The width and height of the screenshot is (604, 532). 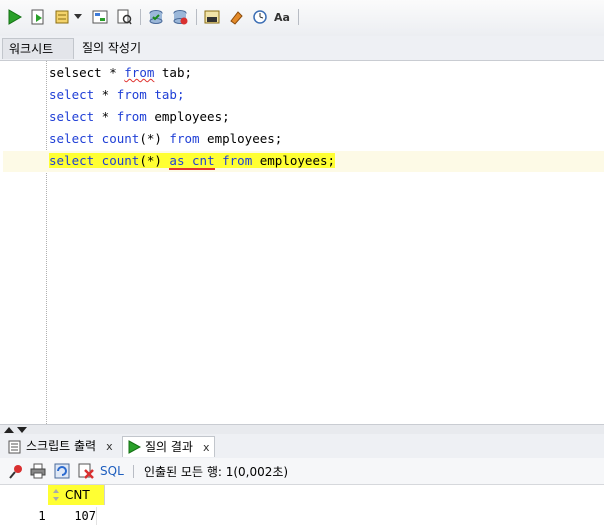 I want to click on worksheet-tabbar: 워크시트 질의 작성기, so click(x=302, y=48).